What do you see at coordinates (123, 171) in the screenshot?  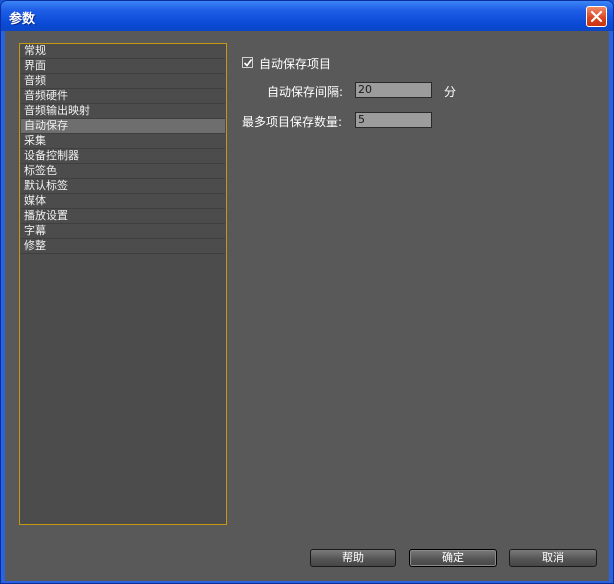 I see `sidebar-item-label-colors: 标签色` at bounding box center [123, 171].